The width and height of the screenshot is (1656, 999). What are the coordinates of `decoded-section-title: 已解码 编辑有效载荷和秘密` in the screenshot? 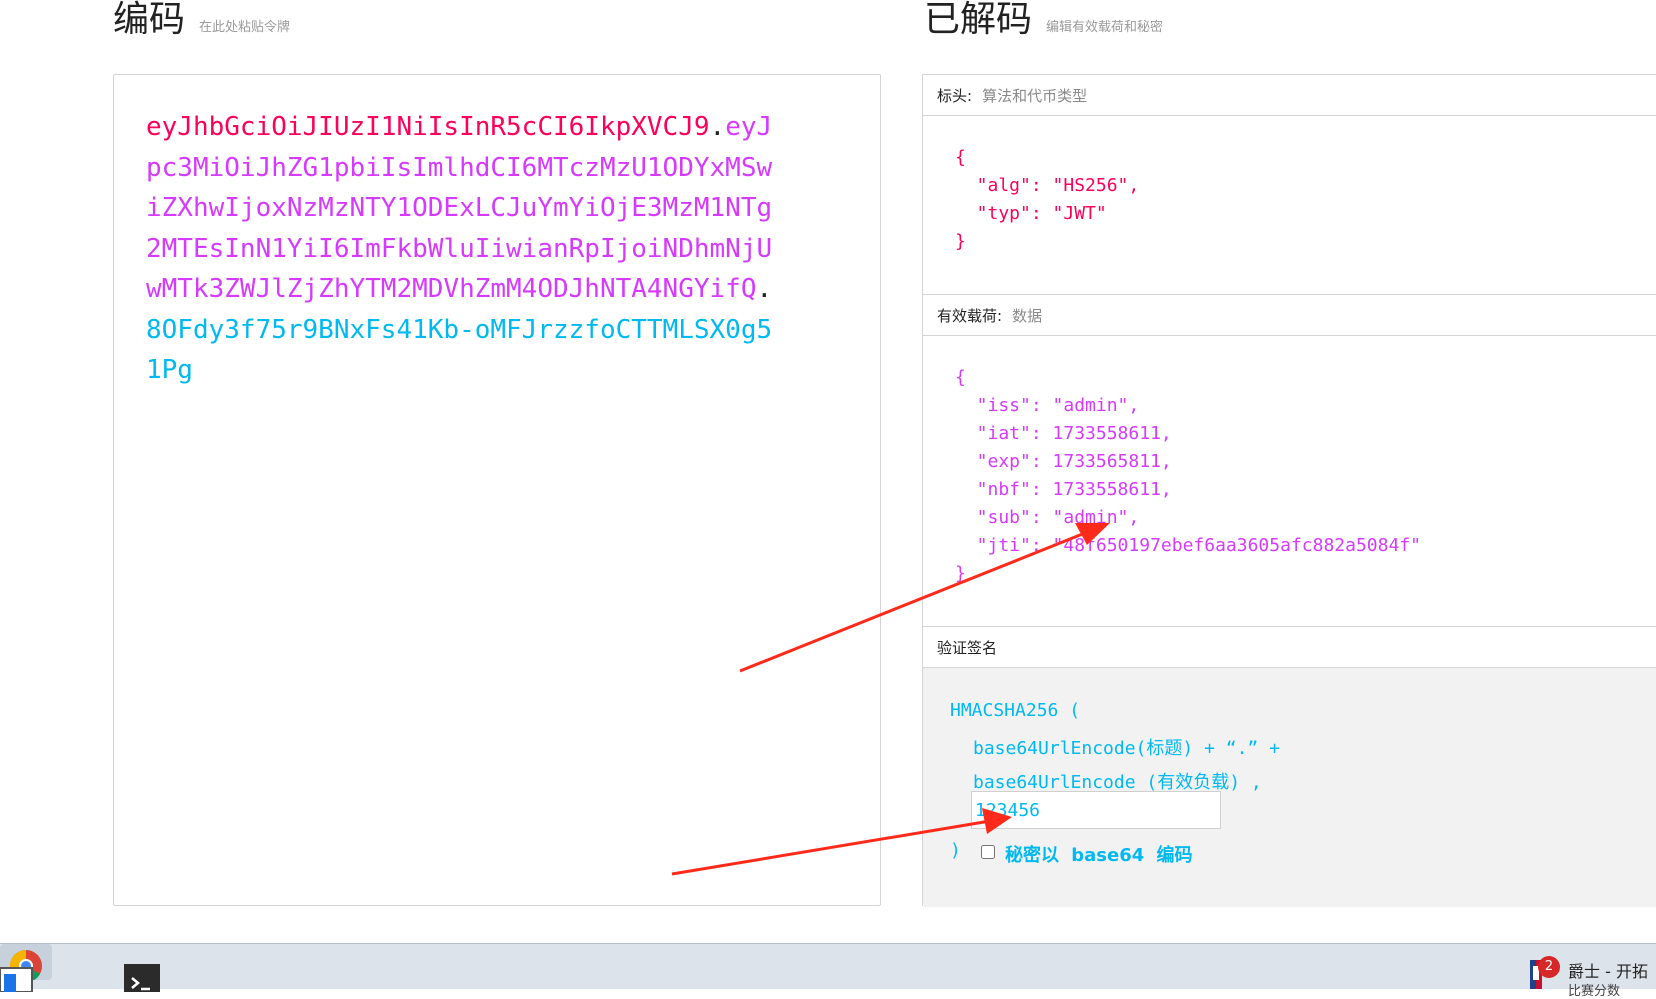 It's located at (1043, 20).